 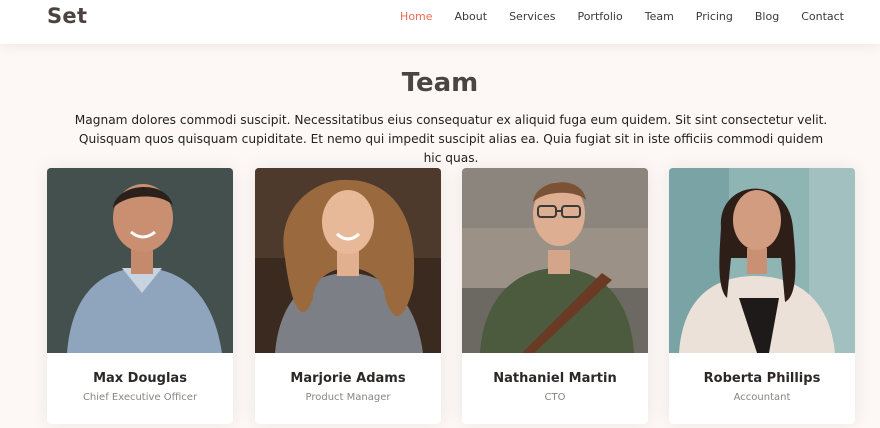 I want to click on logo: Set, so click(x=67, y=16).